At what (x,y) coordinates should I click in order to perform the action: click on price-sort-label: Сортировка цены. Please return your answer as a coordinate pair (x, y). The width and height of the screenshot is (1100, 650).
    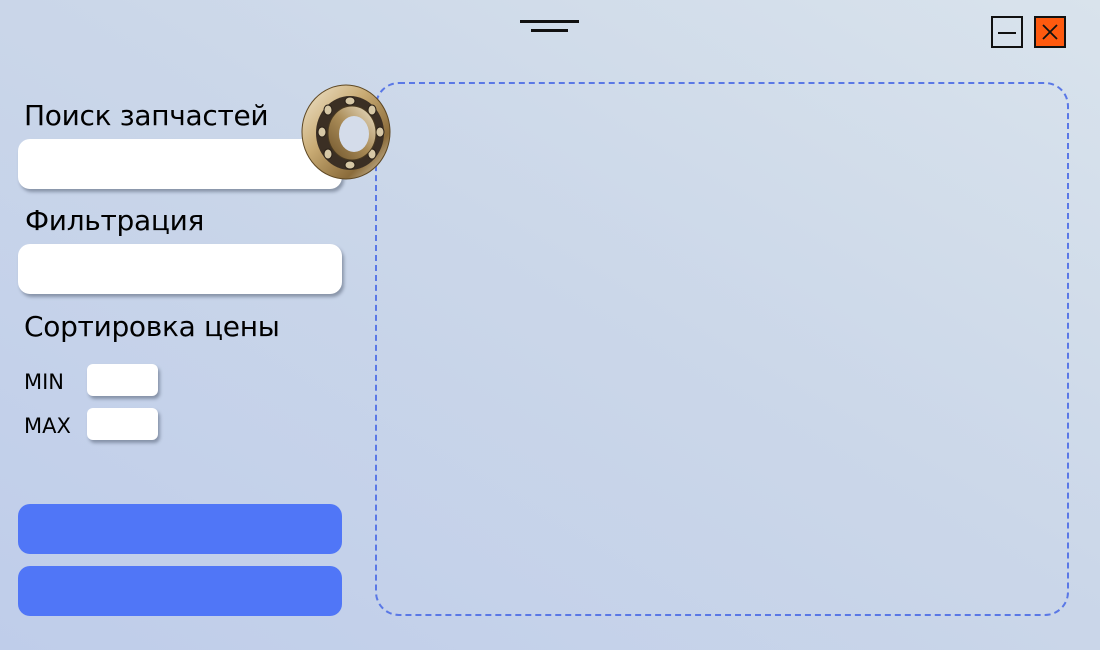
    Looking at the image, I should click on (152, 326).